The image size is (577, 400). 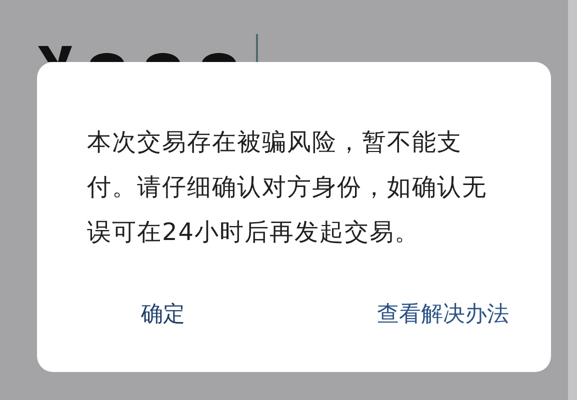 I want to click on dialog-button: 确定, so click(x=163, y=314).